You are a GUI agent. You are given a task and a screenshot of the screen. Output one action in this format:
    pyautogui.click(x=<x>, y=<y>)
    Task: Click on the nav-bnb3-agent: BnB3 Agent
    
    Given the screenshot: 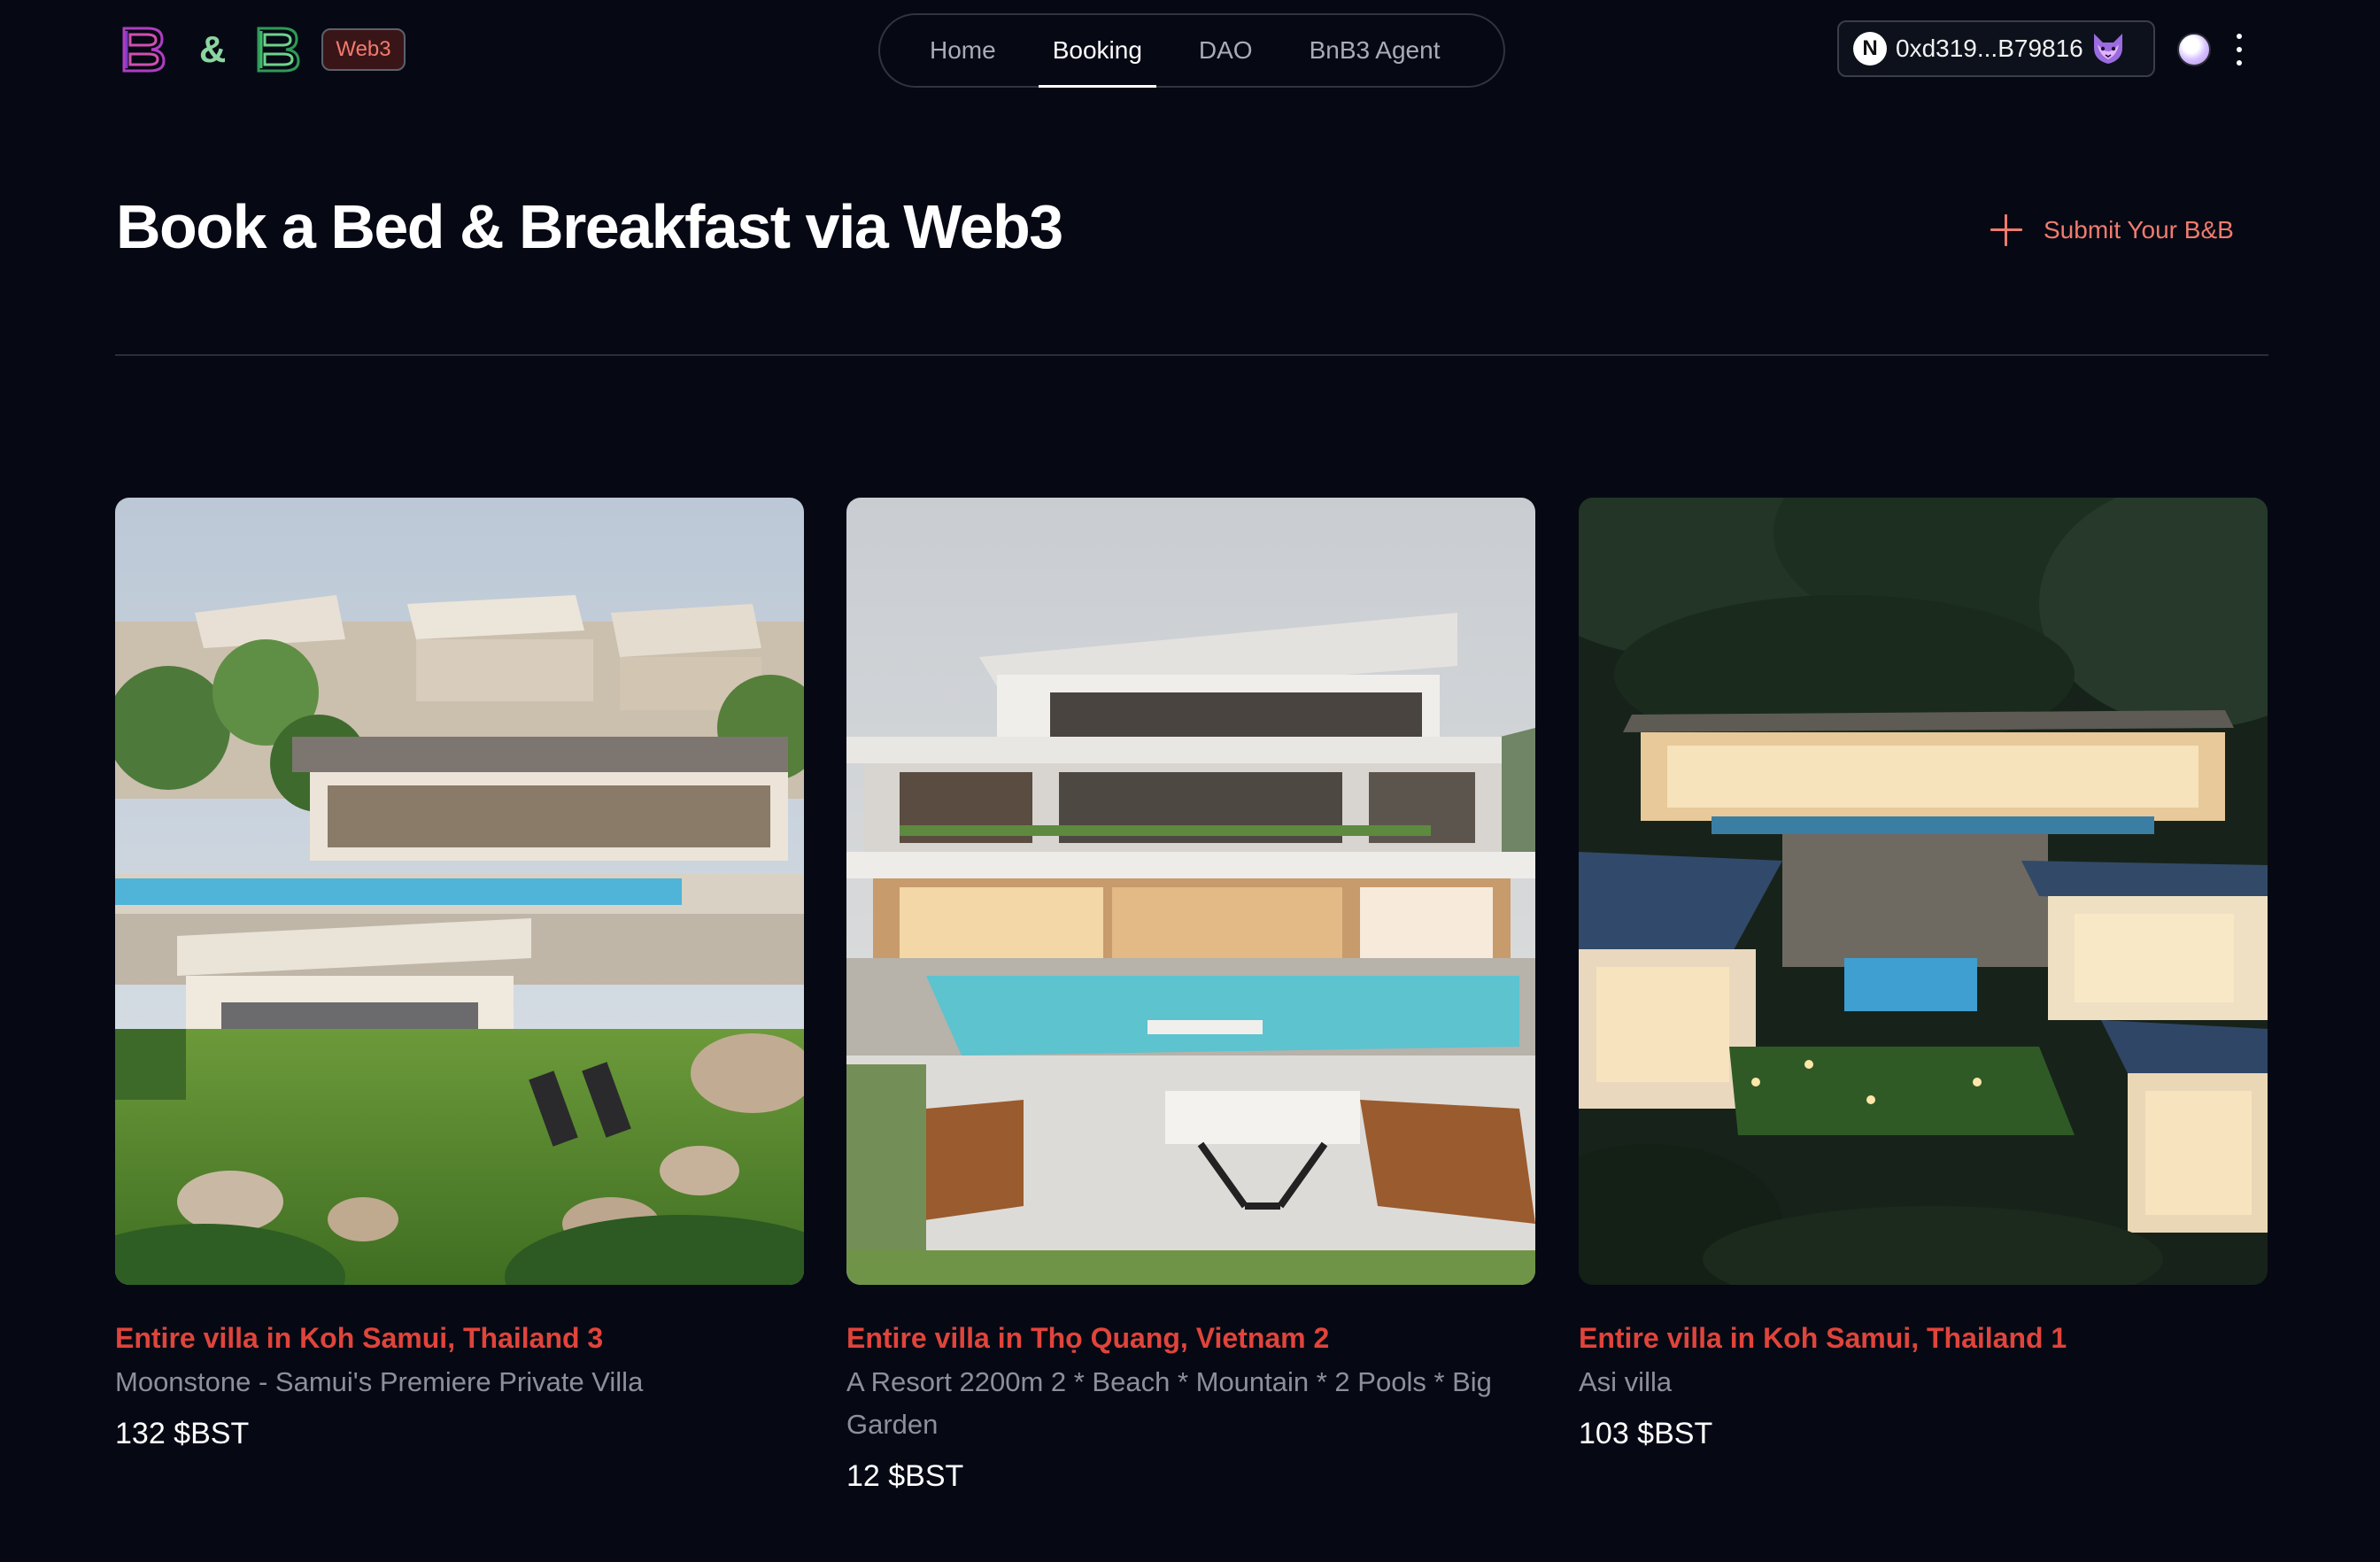 What is the action you would take?
    pyautogui.click(x=1375, y=51)
    